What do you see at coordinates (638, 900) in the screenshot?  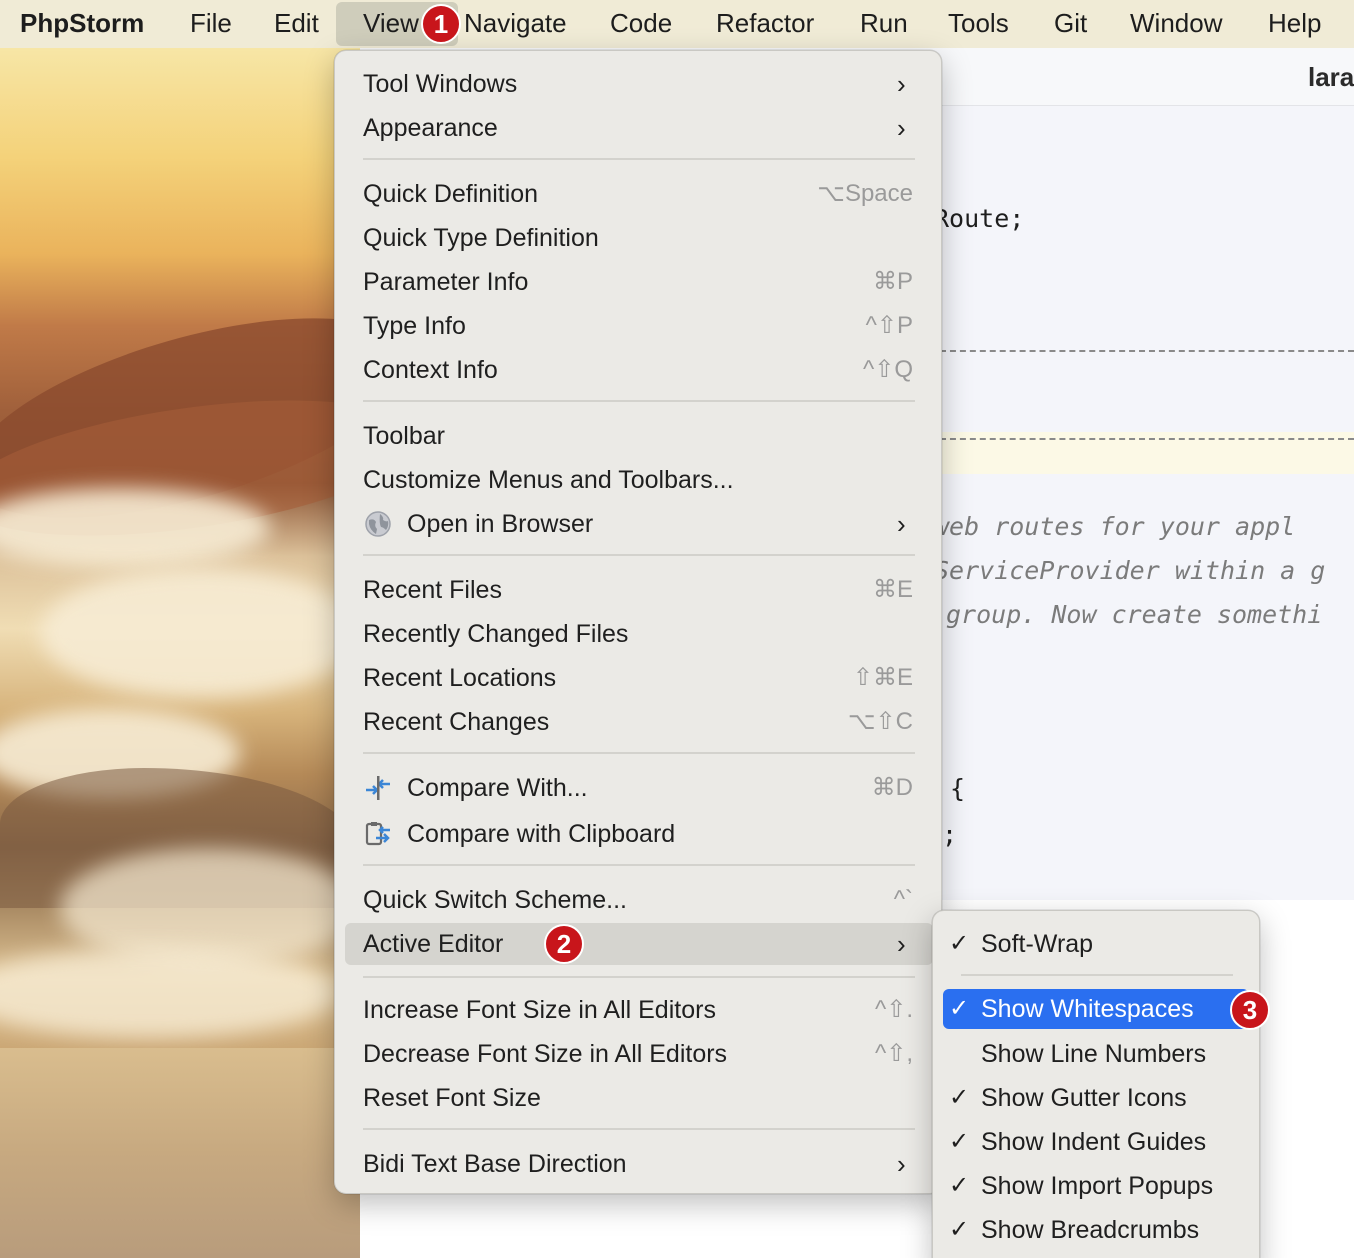 I see `menu-item-quick-switch-scheme: Quick Switch Scheme... ^`` at bounding box center [638, 900].